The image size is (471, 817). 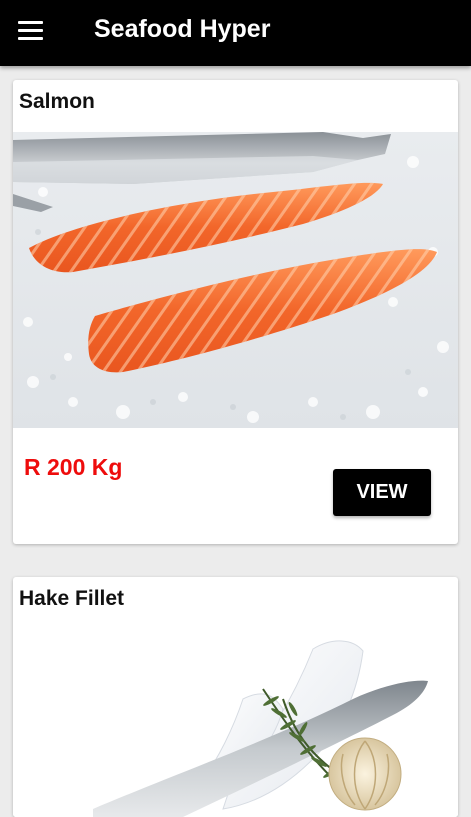 What do you see at coordinates (57, 101) in the screenshot?
I see `product-name: Salmon` at bounding box center [57, 101].